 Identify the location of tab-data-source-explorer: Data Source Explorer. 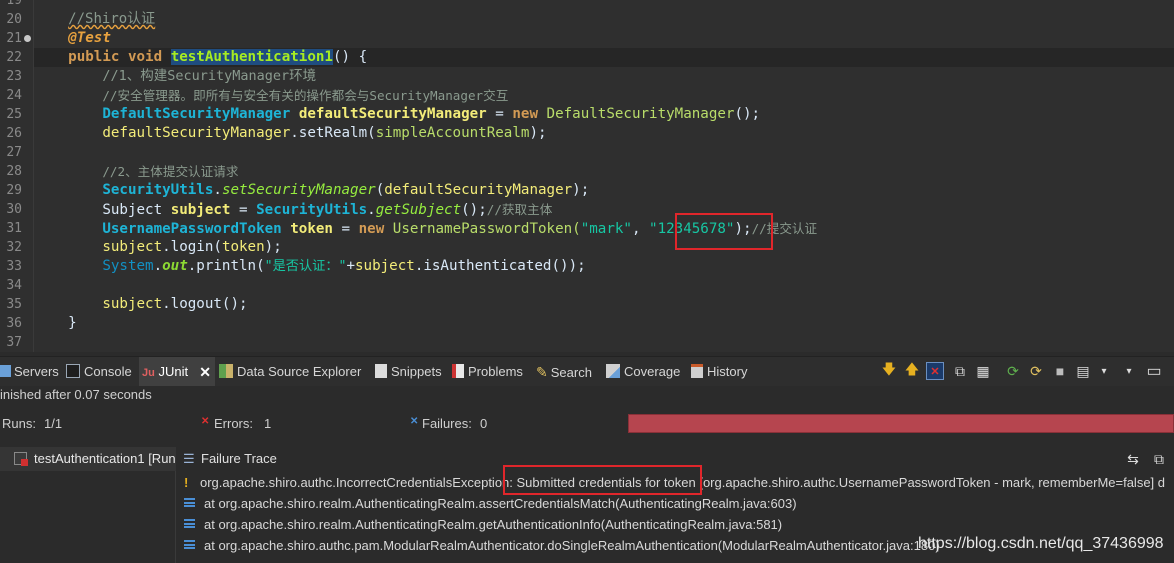
(294, 372).